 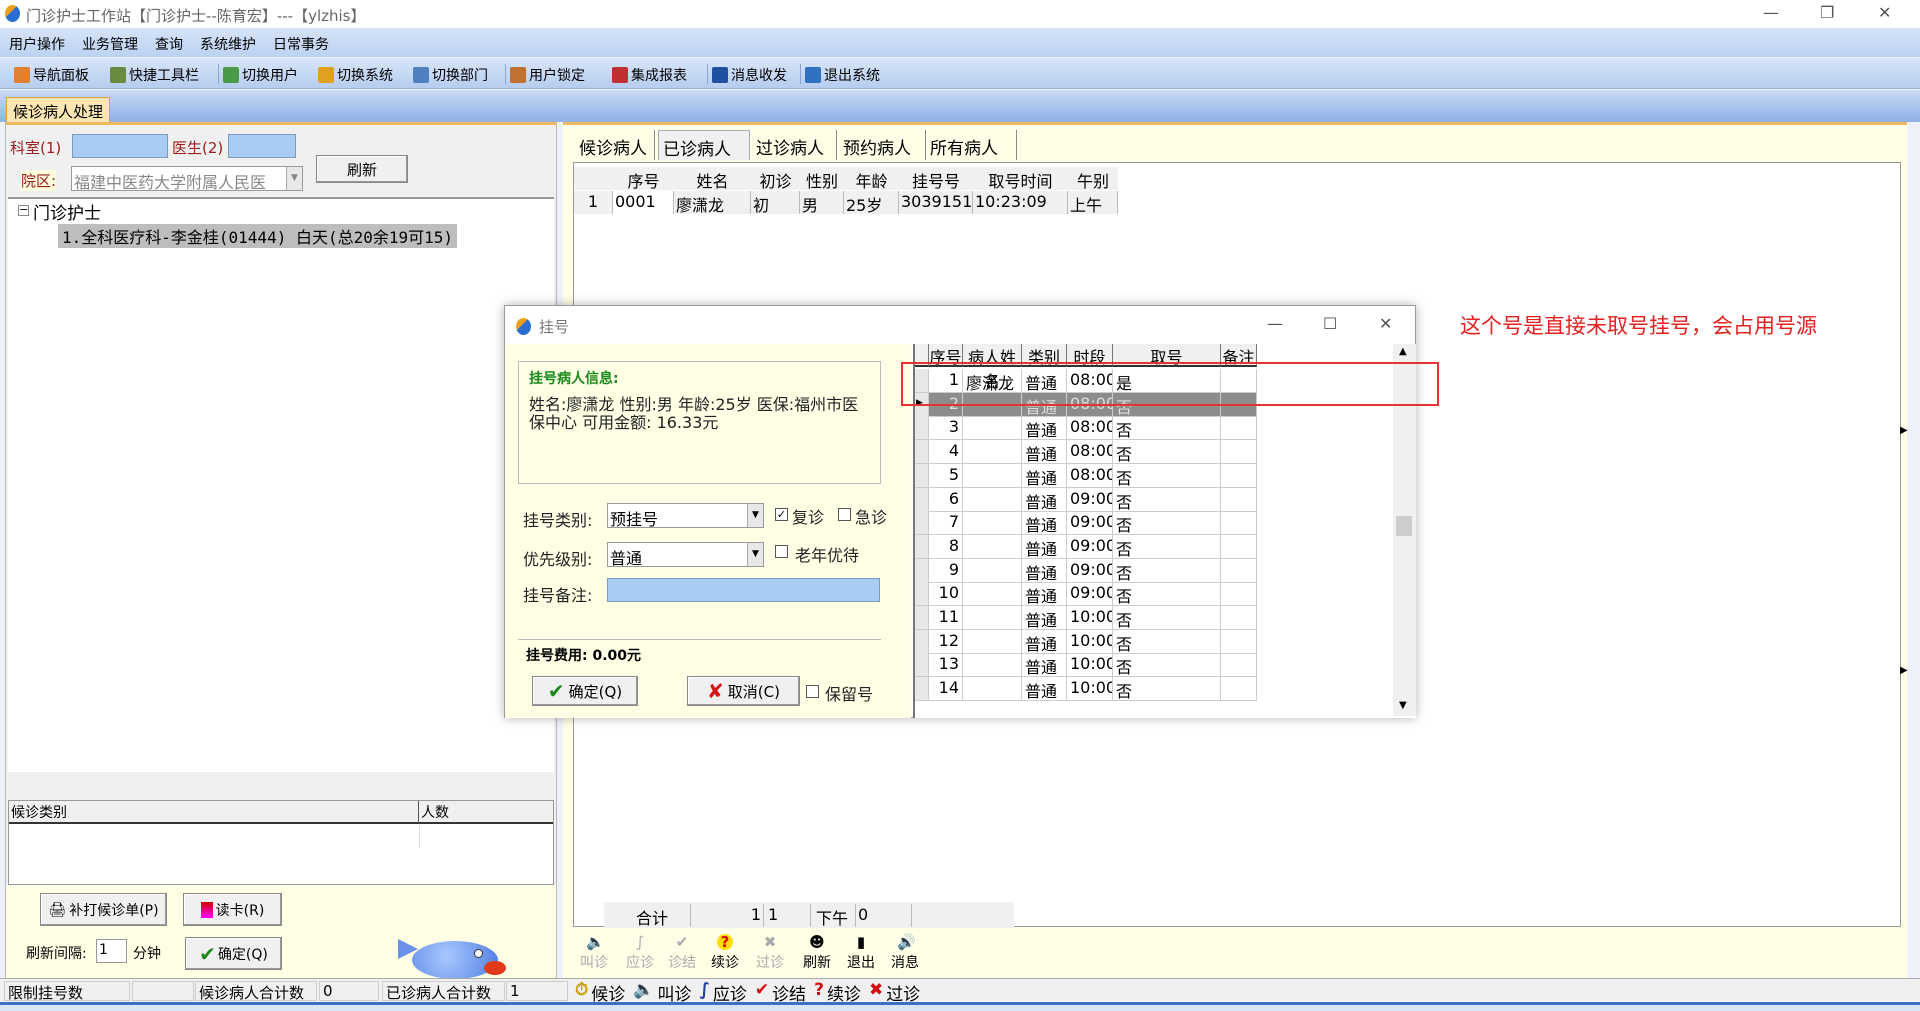 I want to click on action-4: ✖ 过诊, so click(x=770, y=953).